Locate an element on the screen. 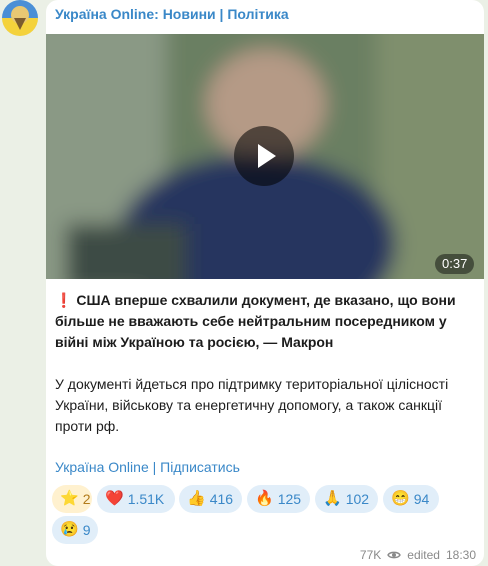 This screenshot has width=488, height=566. reaction-pray: 🙏 102 is located at coordinates (346, 499).